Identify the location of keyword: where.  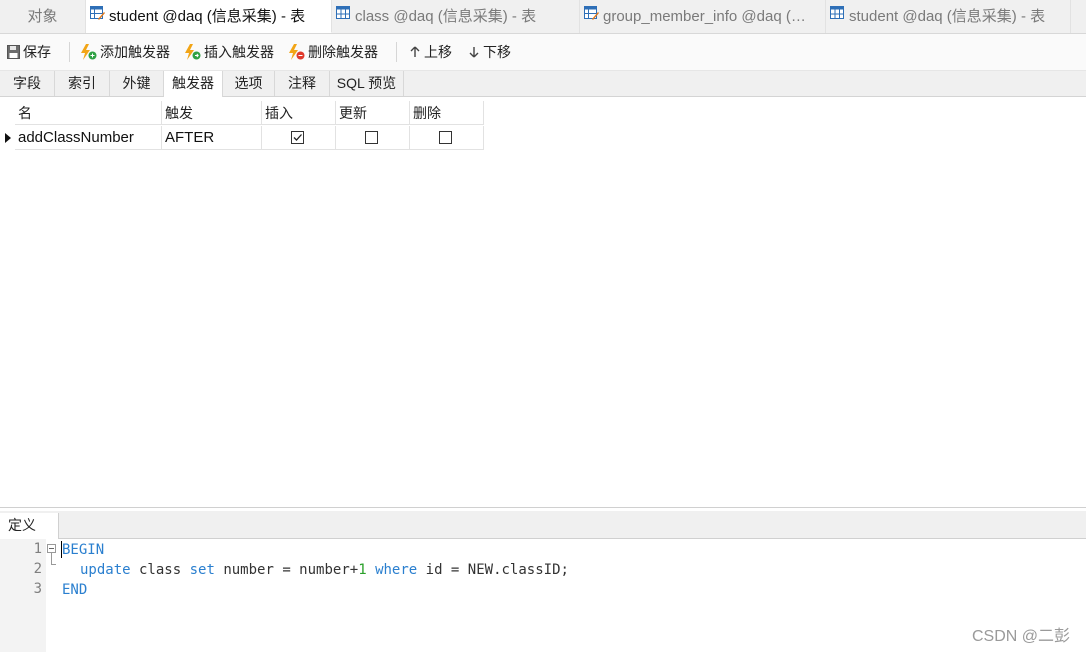
(396, 570).